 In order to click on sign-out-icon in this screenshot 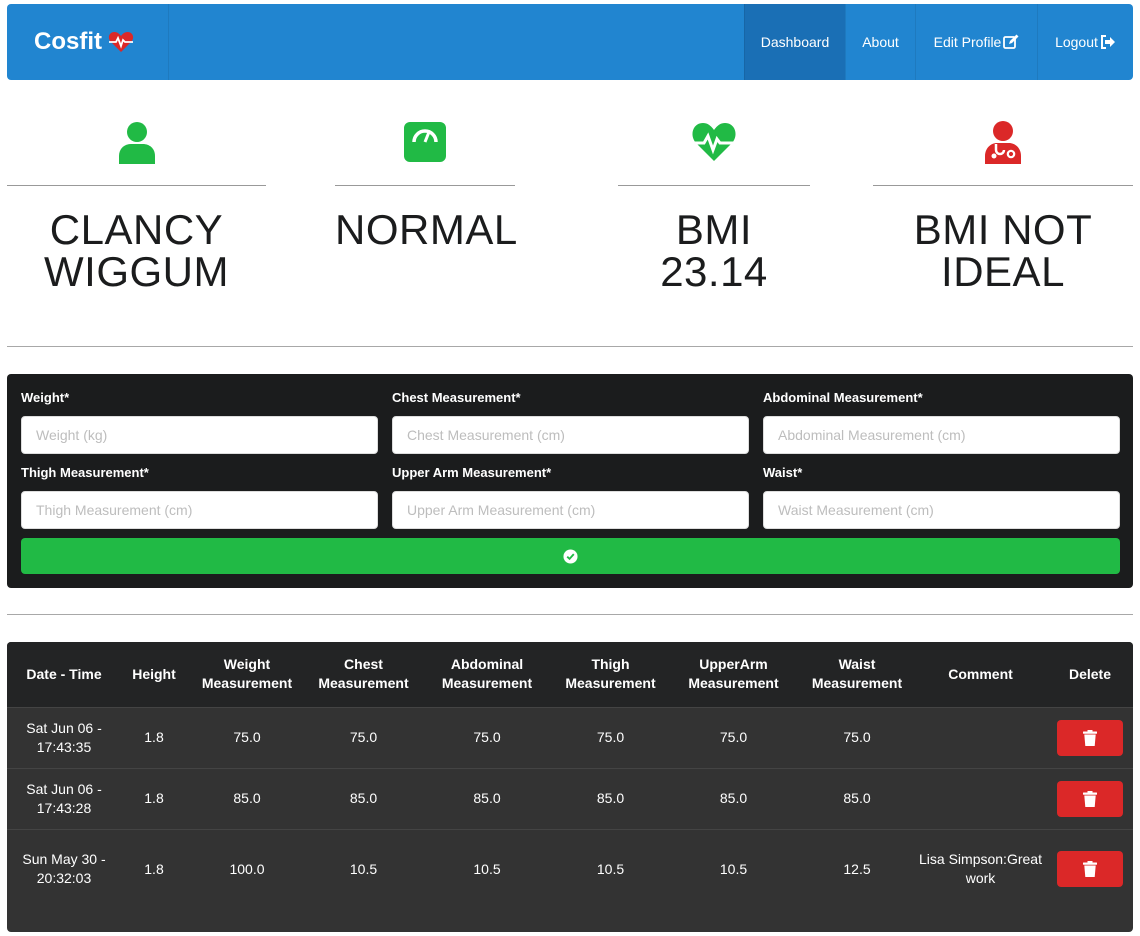, I will do `click(1107, 42)`.